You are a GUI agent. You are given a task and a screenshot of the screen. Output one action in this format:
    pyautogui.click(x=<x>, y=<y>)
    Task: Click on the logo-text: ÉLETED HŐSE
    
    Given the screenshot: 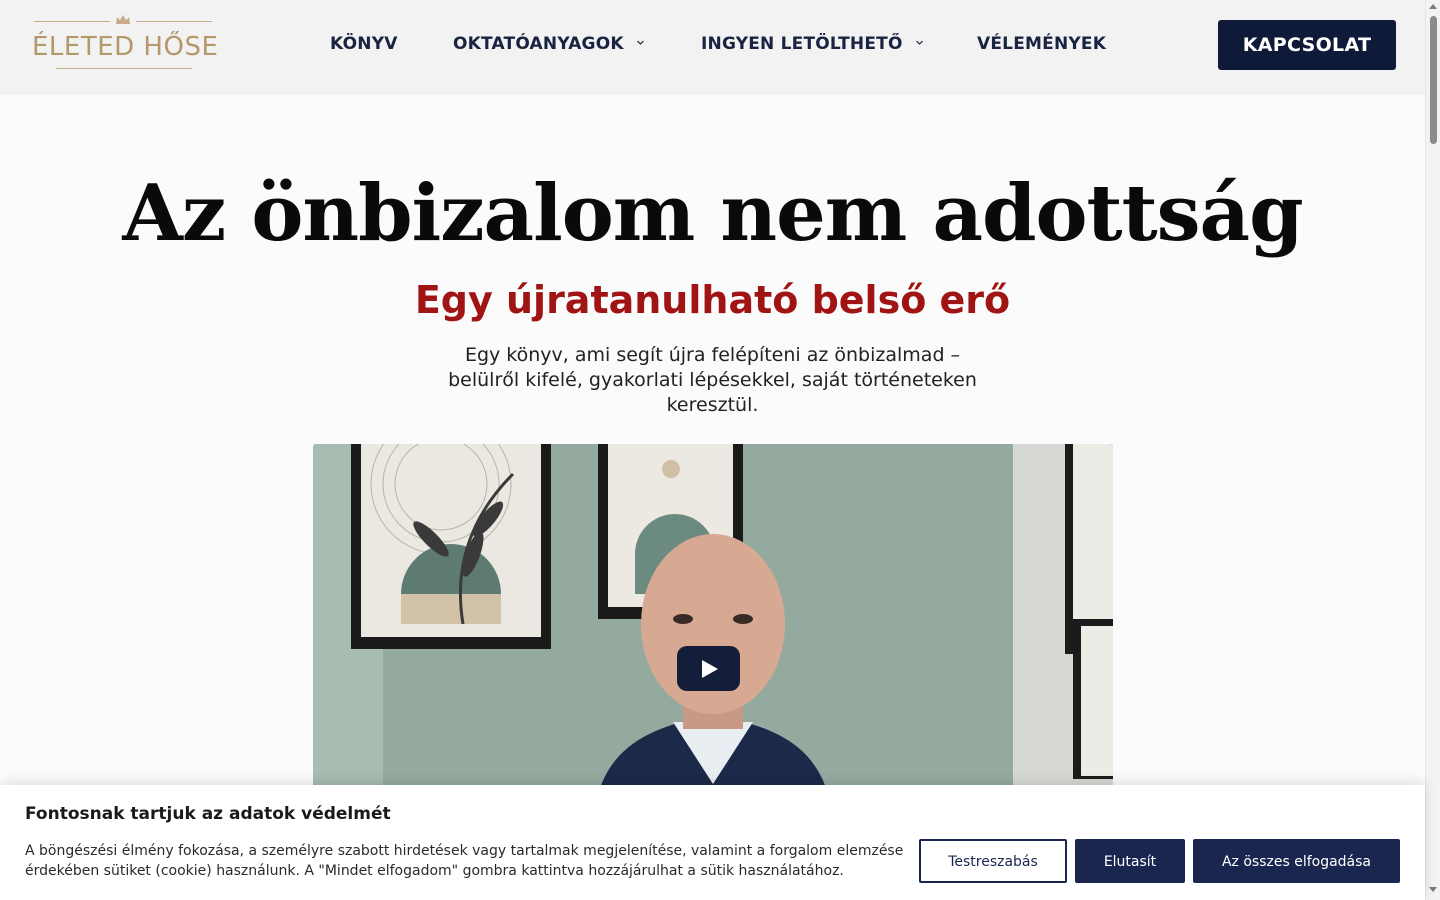 What is the action you would take?
    pyautogui.click(x=125, y=47)
    